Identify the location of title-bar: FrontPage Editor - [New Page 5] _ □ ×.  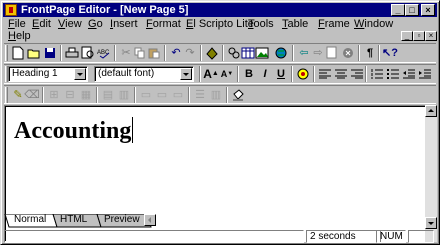
(220, 10).